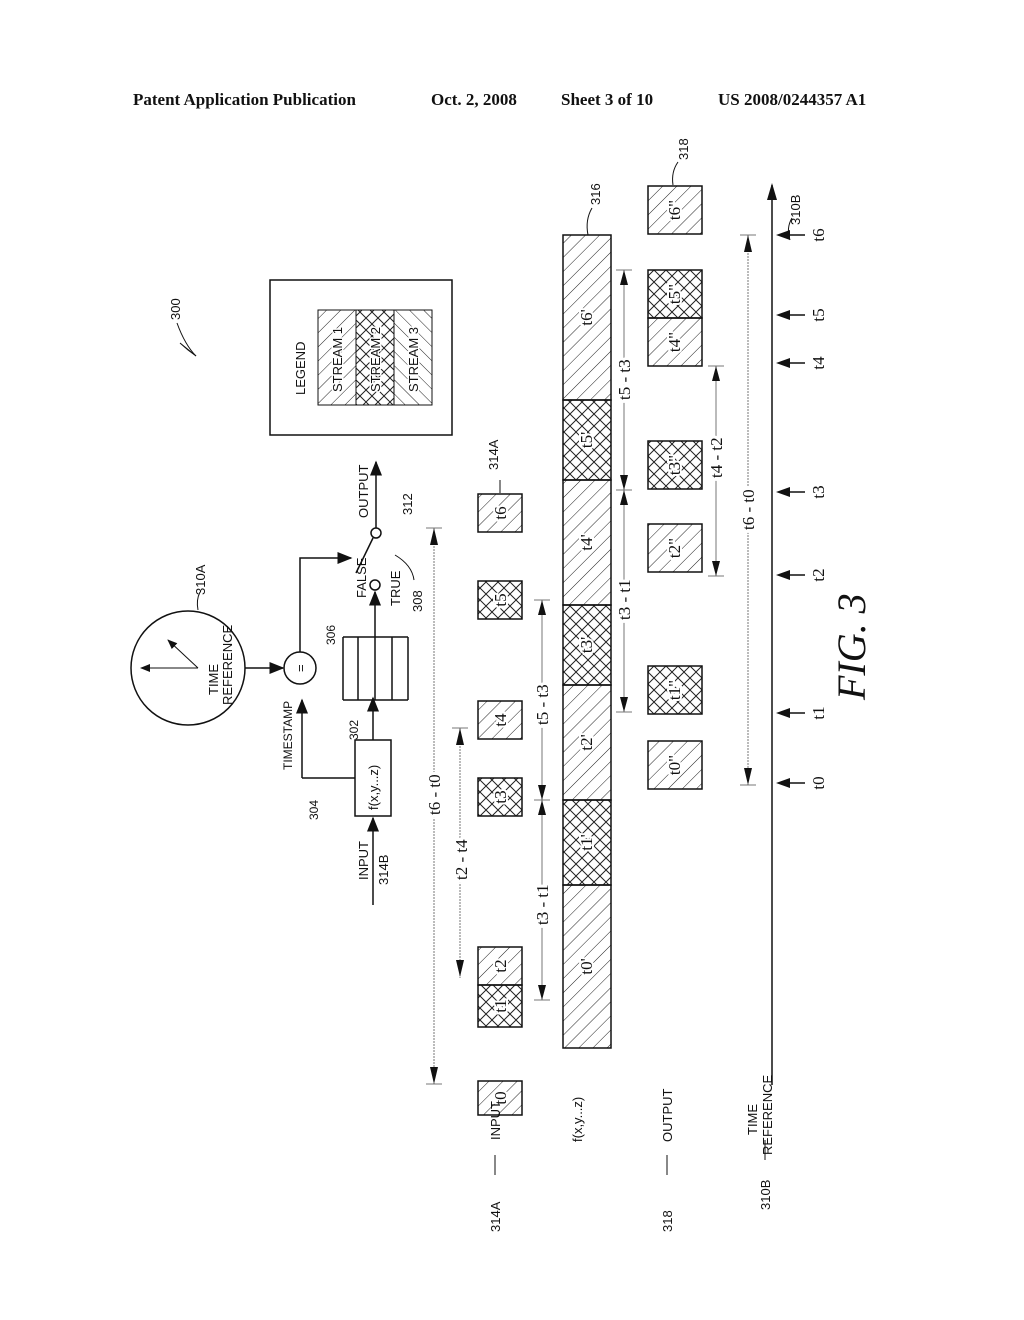 The height and width of the screenshot is (1320, 1024). What do you see at coordinates (818, 234) in the screenshot?
I see `time-tick-label: t6` at bounding box center [818, 234].